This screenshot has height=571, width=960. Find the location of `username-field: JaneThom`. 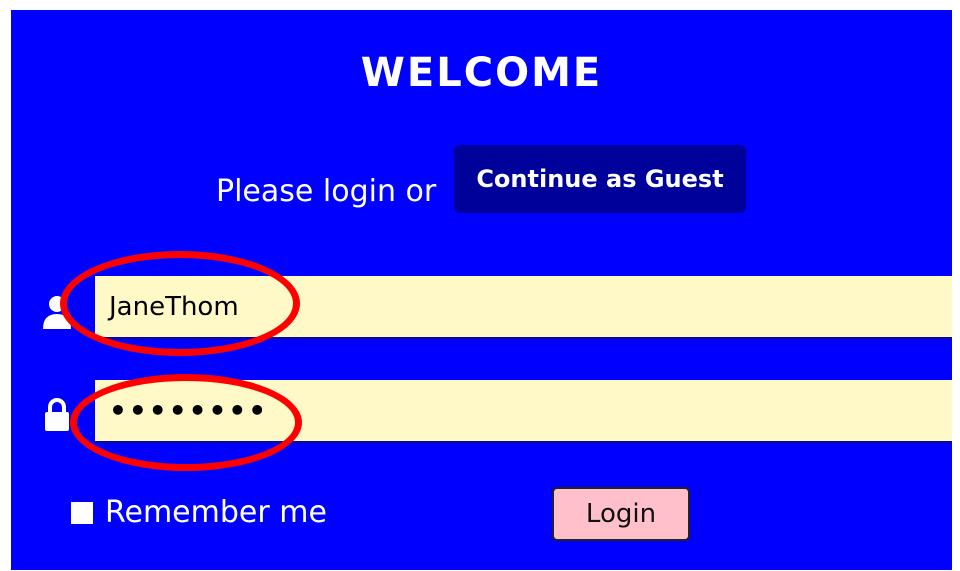

username-field: JaneThom is located at coordinates (523, 307).